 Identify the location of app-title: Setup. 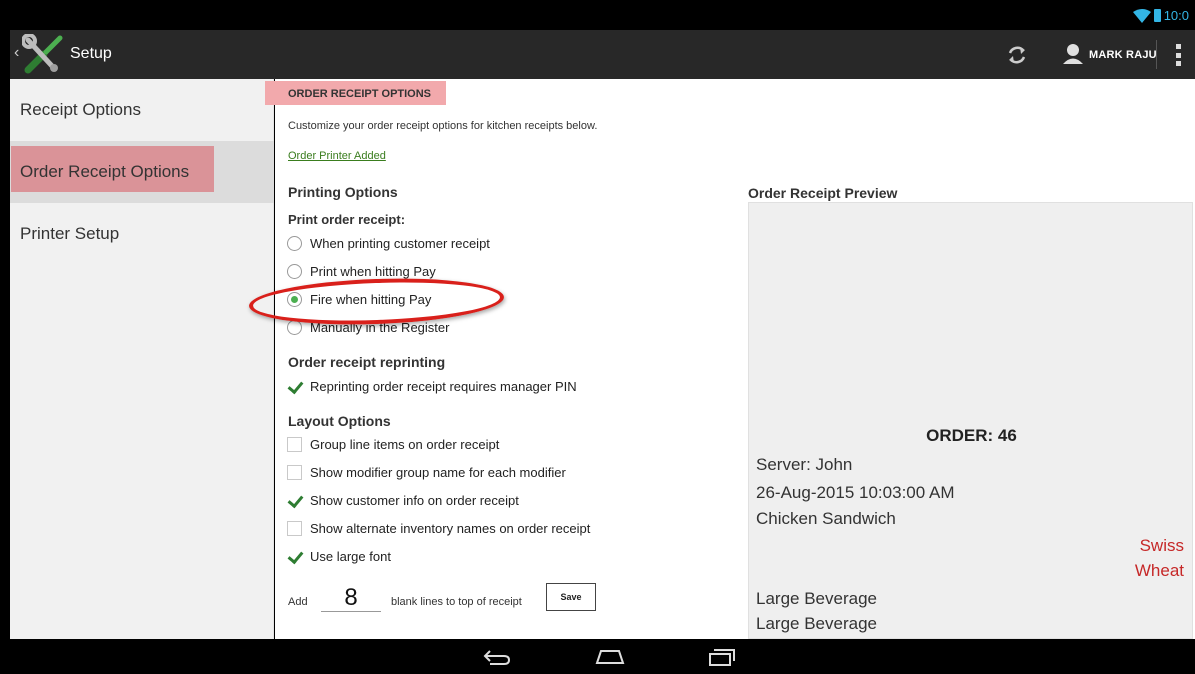
(91, 54).